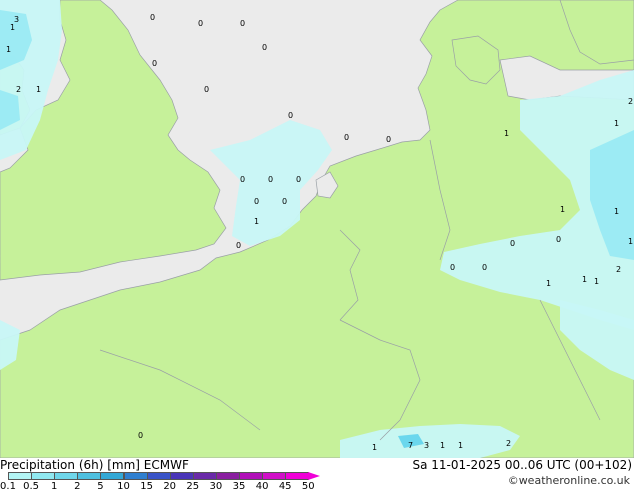 The height and width of the screenshot is (492, 634). Describe the element at coordinates (193, 486) in the screenshot. I see `colorbar-tick: 25` at that location.